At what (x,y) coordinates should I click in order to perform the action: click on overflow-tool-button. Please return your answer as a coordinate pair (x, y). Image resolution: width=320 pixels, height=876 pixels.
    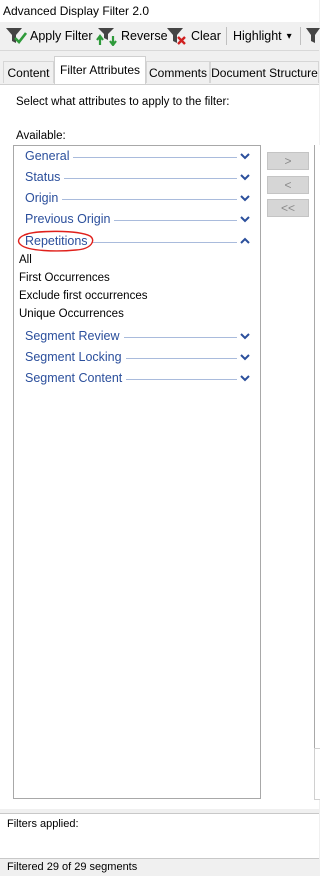
    Looking at the image, I should click on (312, 36).